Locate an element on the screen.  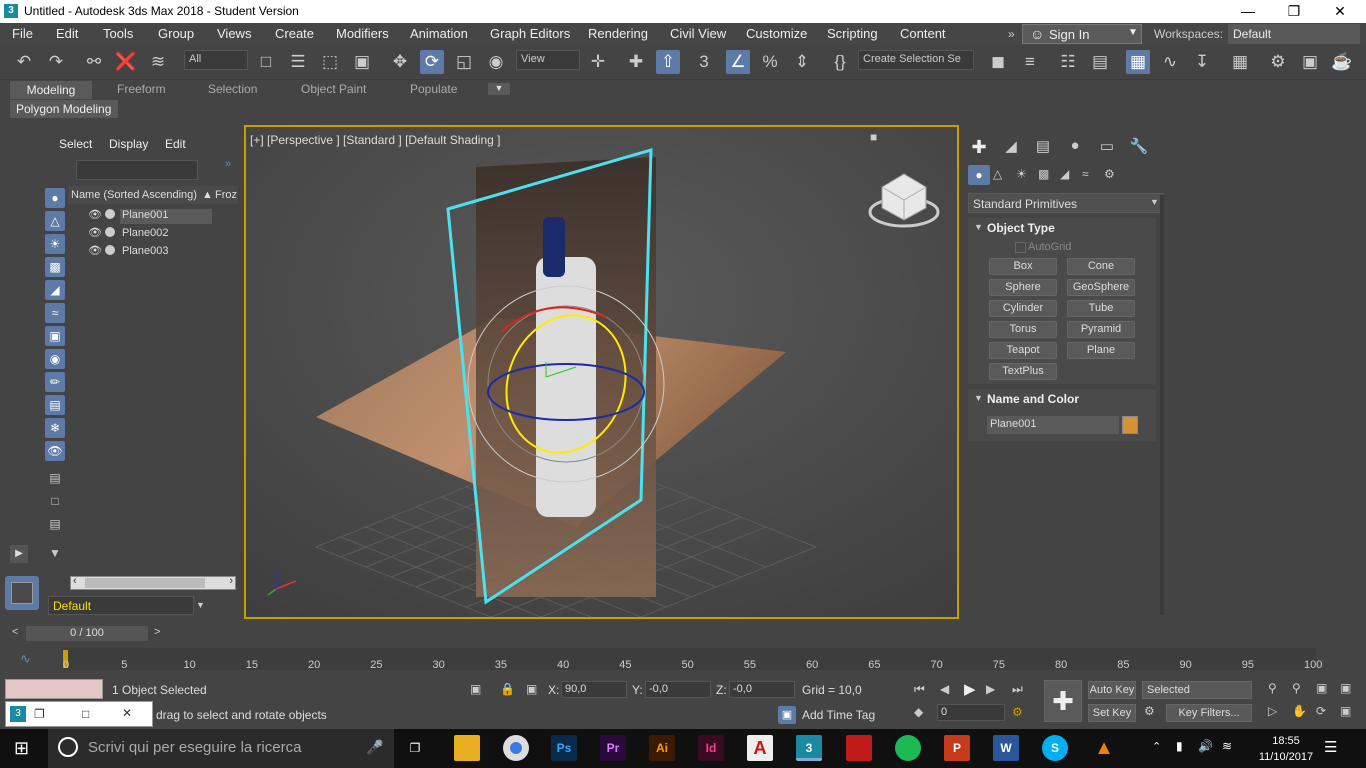
shapes-icon: △ is located at coordinates (997, 174).